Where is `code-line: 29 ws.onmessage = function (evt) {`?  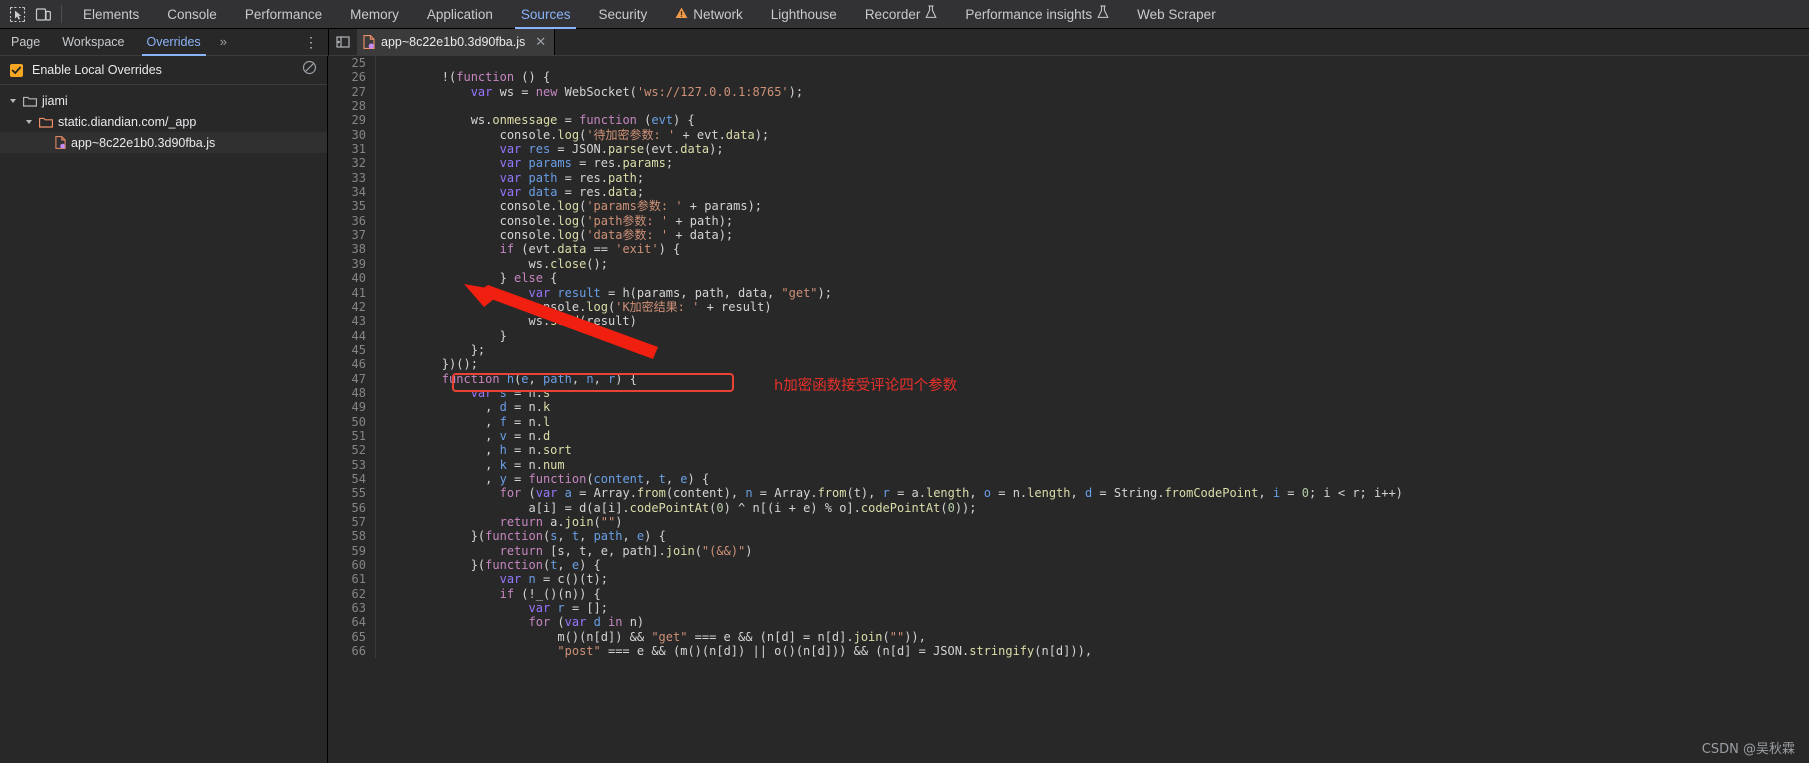 code-line: 29 ws.onmessage = function (evt) { is located at coordinates (1068, 120).